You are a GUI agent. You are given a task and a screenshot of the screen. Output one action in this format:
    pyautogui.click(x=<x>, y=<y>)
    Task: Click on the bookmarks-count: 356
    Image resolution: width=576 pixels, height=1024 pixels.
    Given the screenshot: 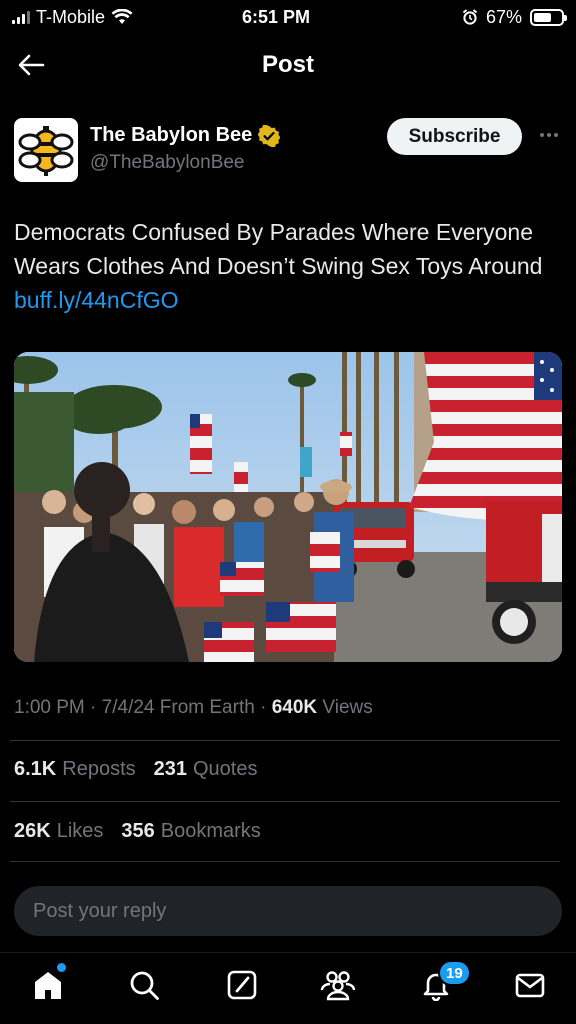 What is the action you would take?
    pyautogui.click(x=138, y=831)
    